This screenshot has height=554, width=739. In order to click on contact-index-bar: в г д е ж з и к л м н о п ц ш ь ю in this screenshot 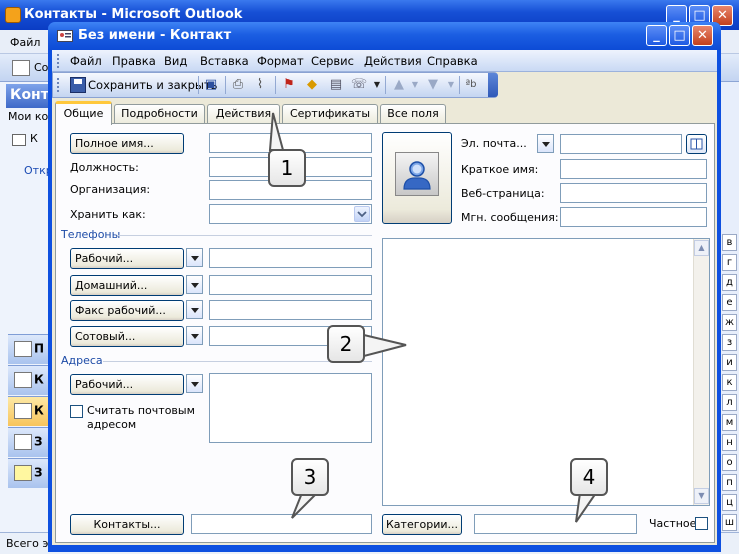, I will do `click(729, 316)`.